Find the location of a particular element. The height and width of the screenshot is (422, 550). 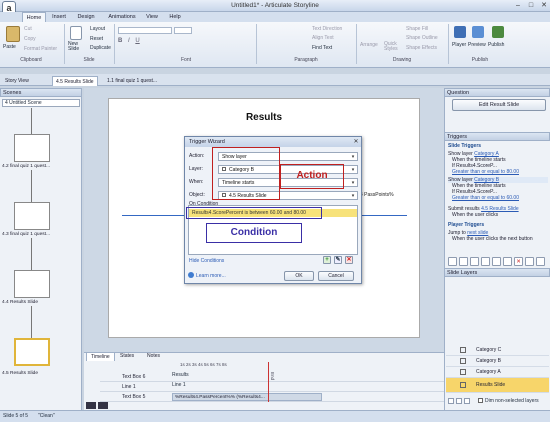

italic-icon: I is located at coordinates (129, 41).